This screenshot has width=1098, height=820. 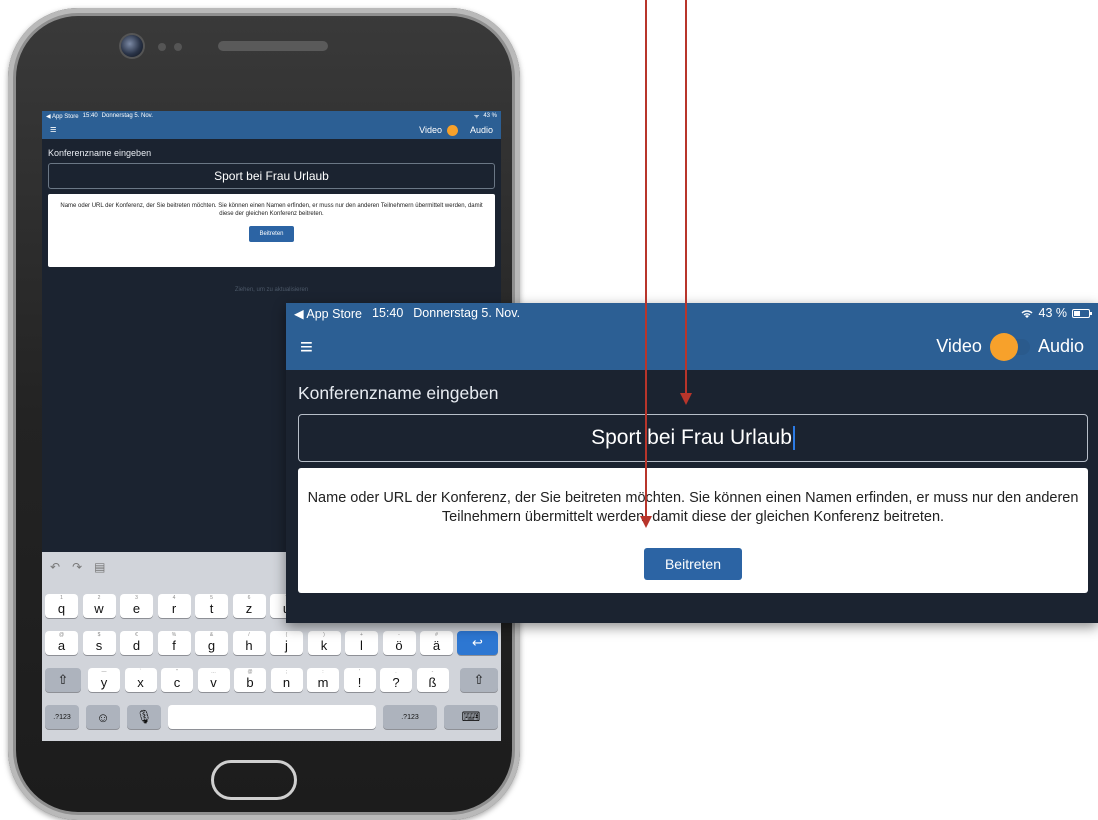 I want to click on callout-arrows, so click(x=666, y=264).